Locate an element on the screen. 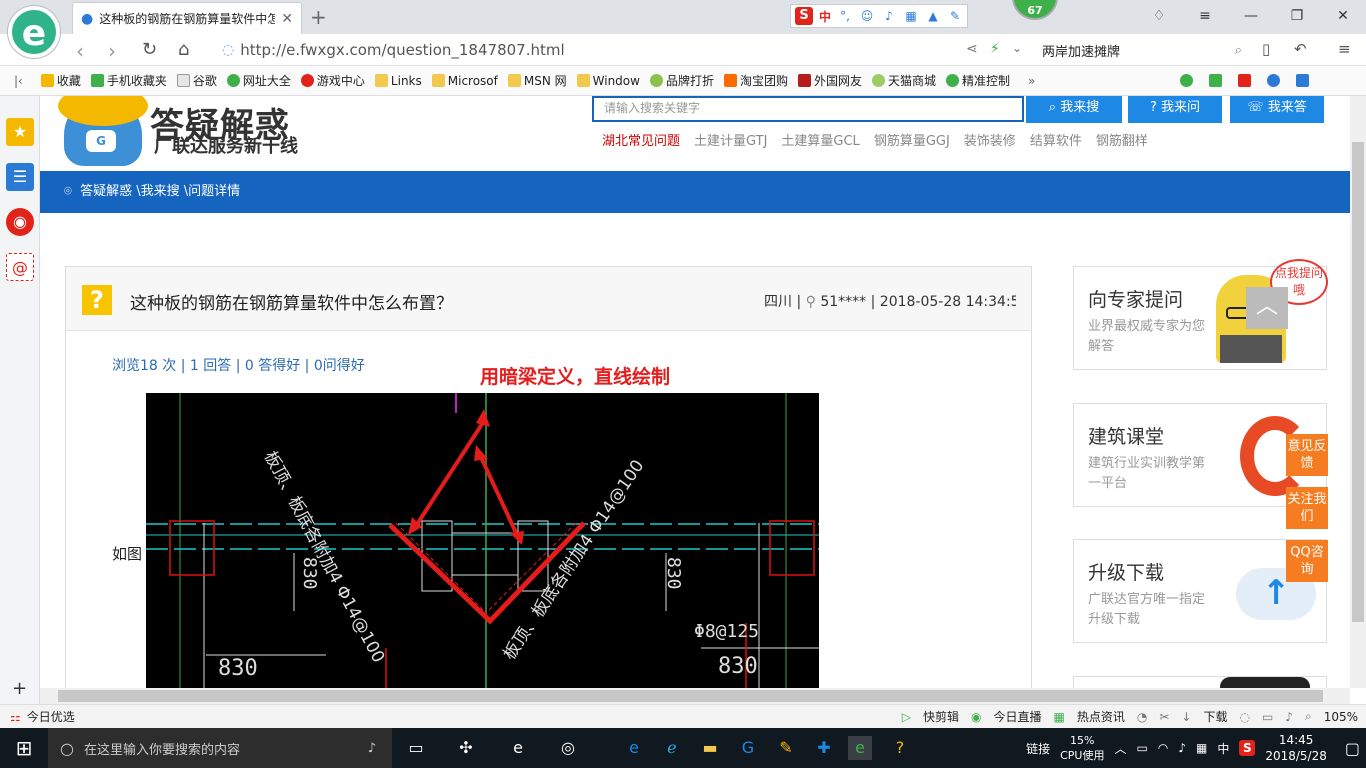  swirl-app-icon: ◎ is located at coordinates (568, 748).